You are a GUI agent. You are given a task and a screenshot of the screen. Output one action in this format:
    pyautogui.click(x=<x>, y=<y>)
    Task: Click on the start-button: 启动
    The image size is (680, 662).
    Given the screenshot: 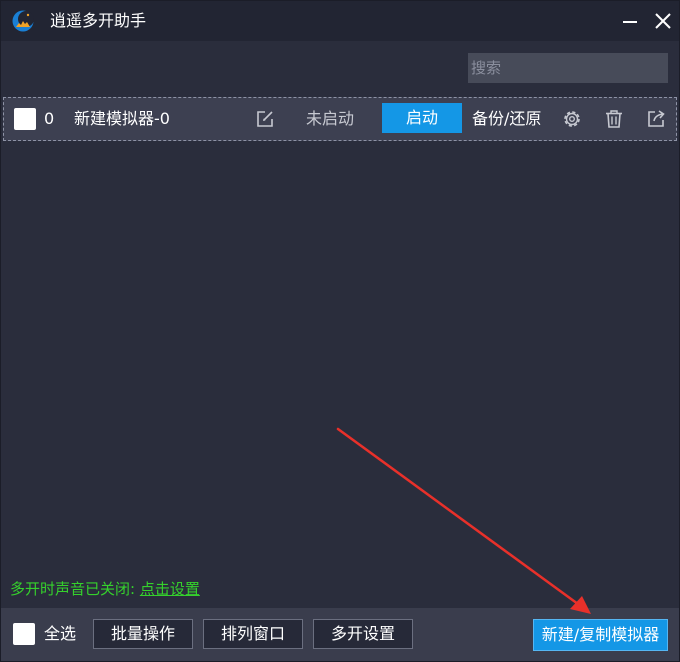 What is the action you would take?
    pyautogui.click(x=422, y=118)
    